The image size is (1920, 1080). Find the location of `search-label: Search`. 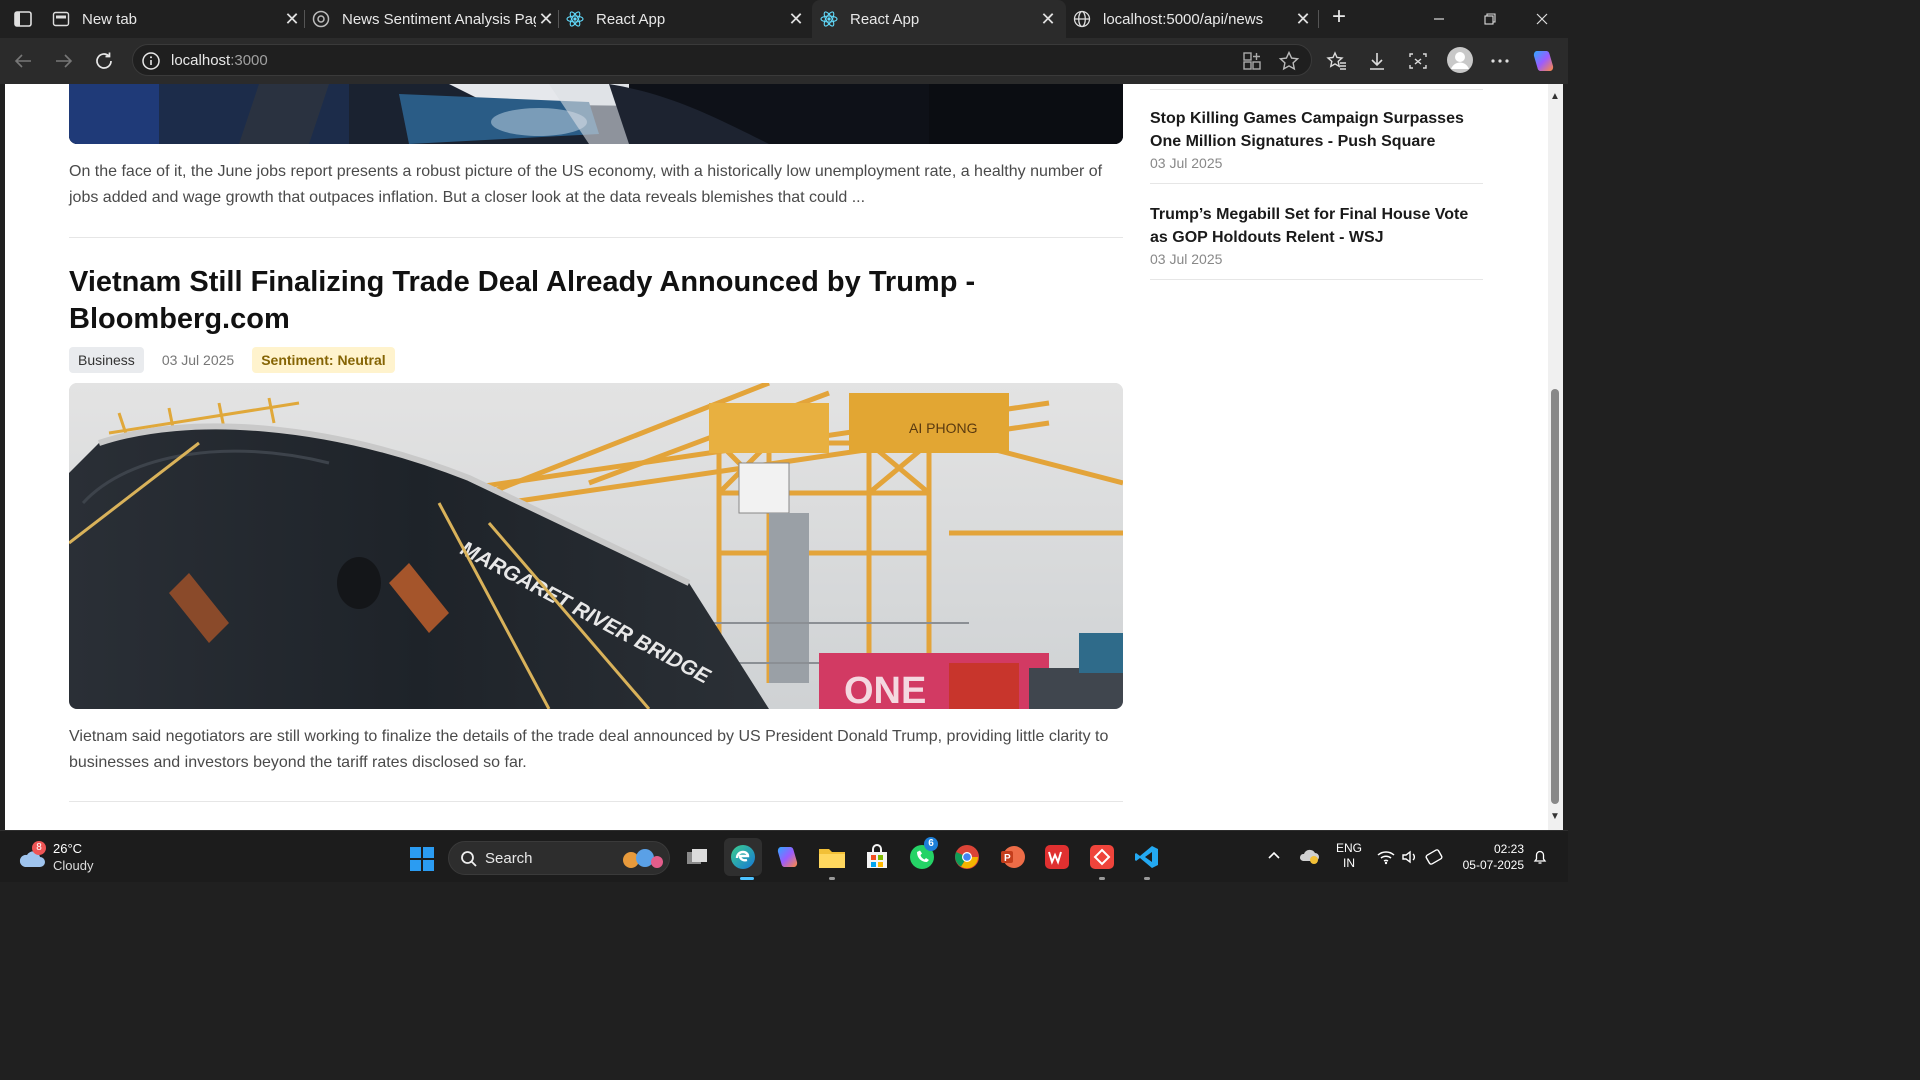

search-label: Search is located at coordinates (509, 858).